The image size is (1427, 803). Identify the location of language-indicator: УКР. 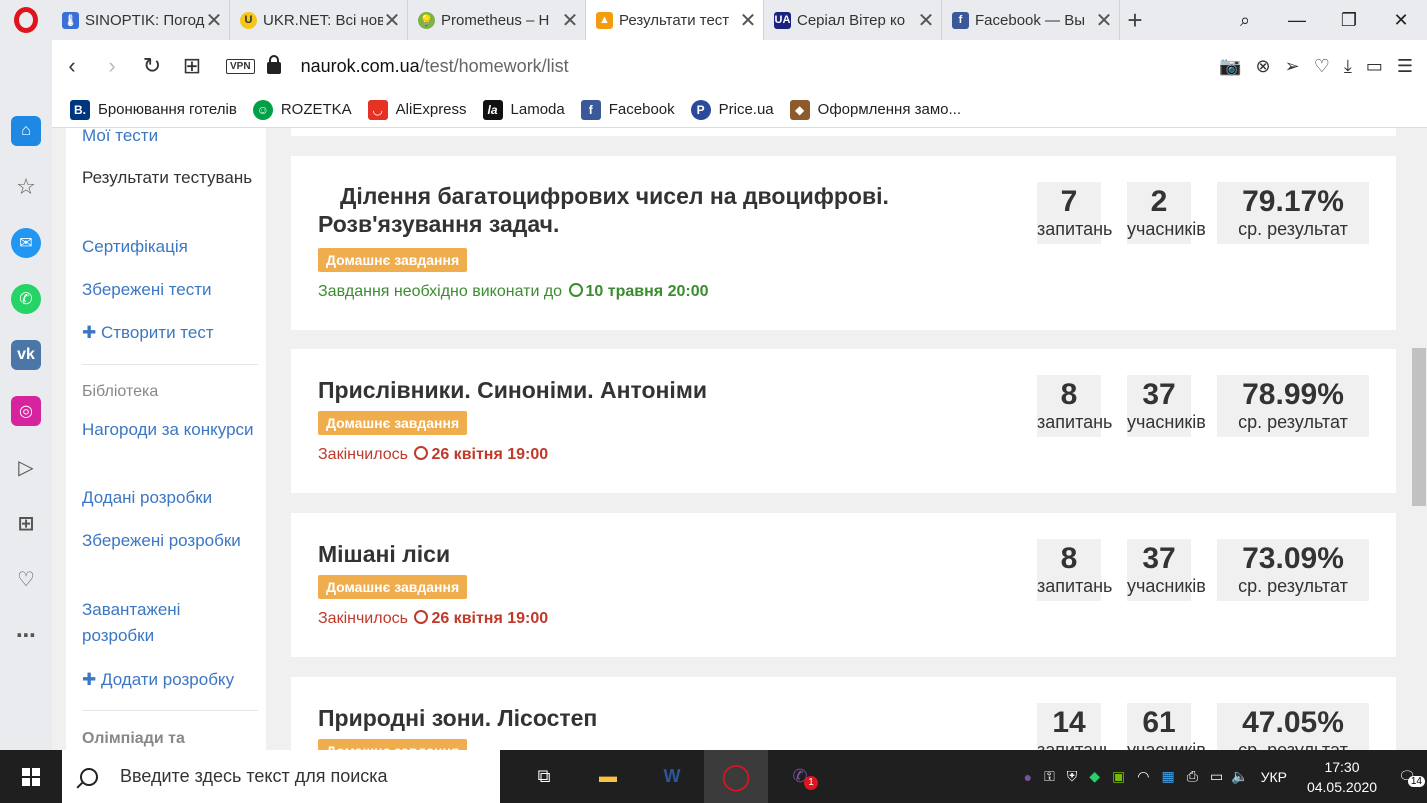
(1274, 777).